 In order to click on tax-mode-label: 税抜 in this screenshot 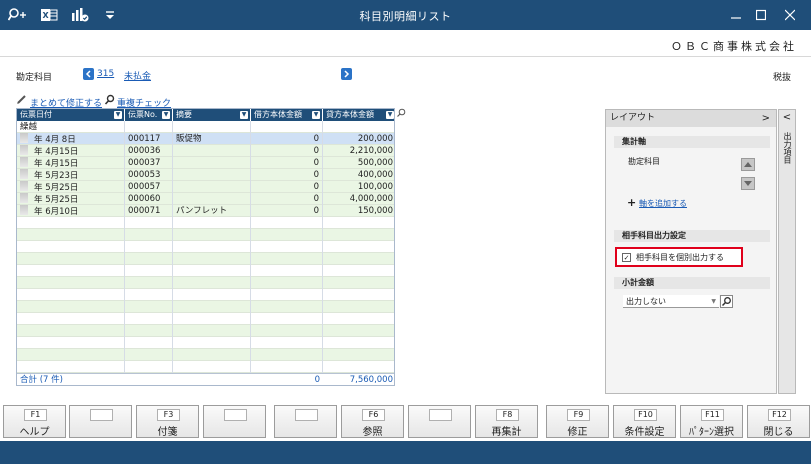, I will do `click(781, 78)`.